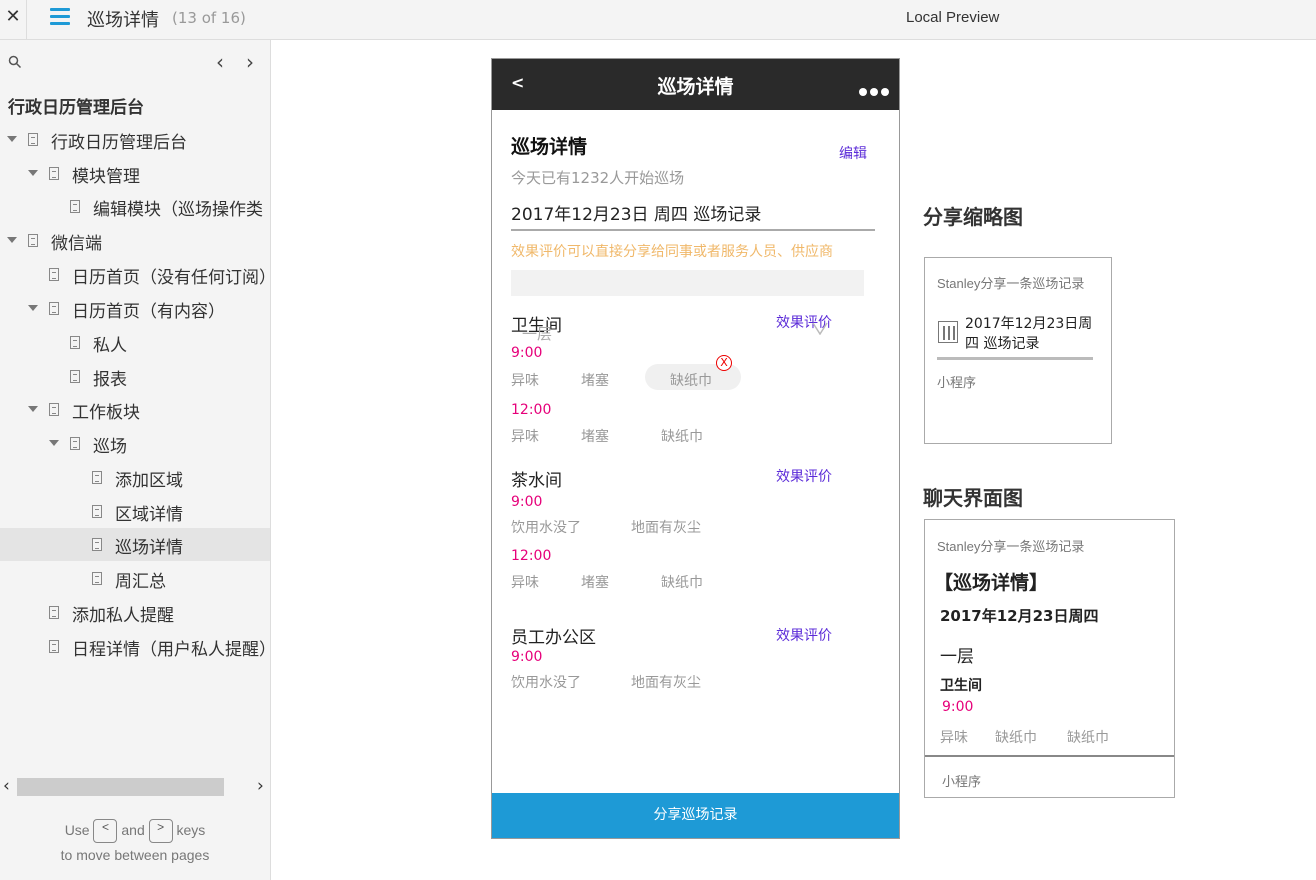 The height and width of the screenshot is (880, 1316). I want to click on key-prev: <, so click(105, 831).